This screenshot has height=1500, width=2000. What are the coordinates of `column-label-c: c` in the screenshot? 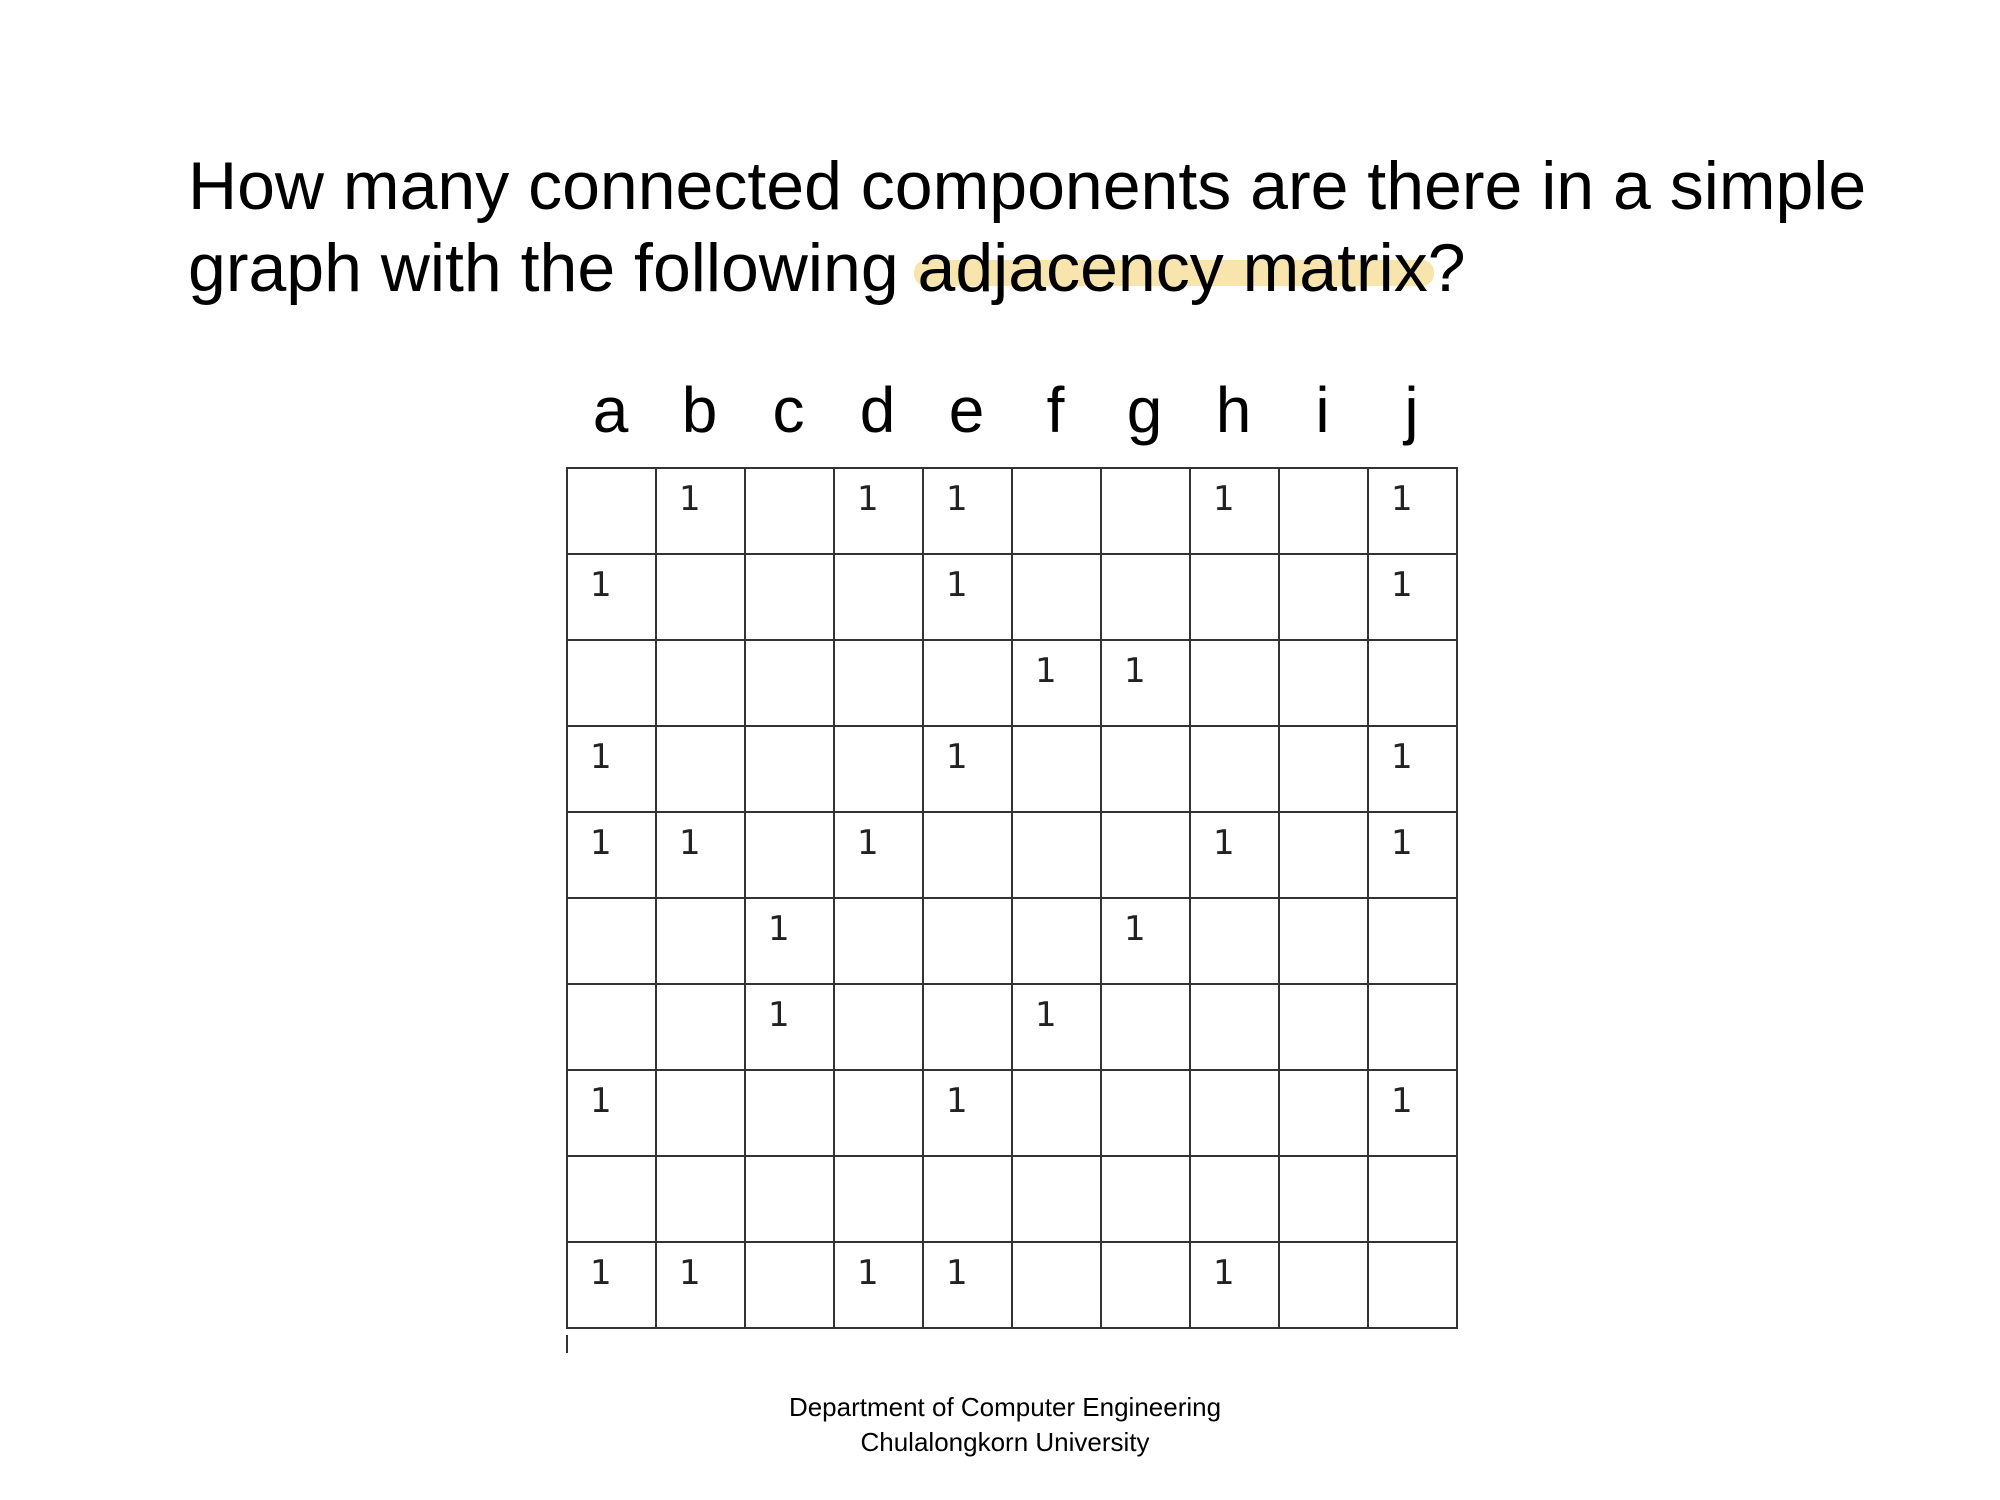 It's located at (788, 410).